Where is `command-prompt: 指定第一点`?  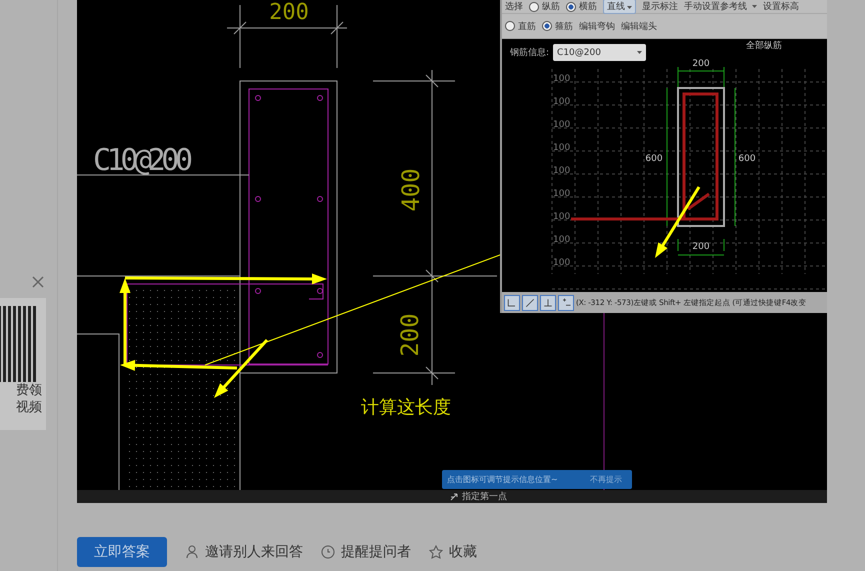 command-prompt: 指定第一点 is located at coordinates (484, 496).